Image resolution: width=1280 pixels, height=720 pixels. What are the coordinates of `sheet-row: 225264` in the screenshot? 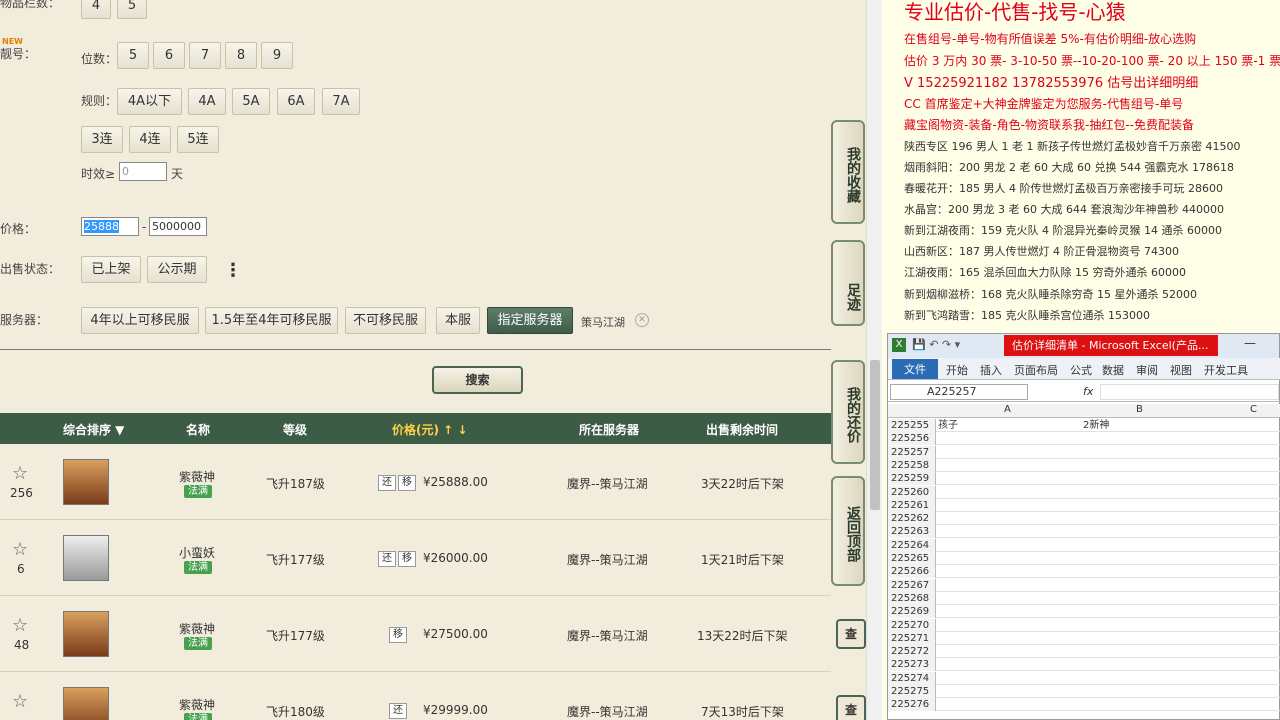 It's located at (1084, 545).